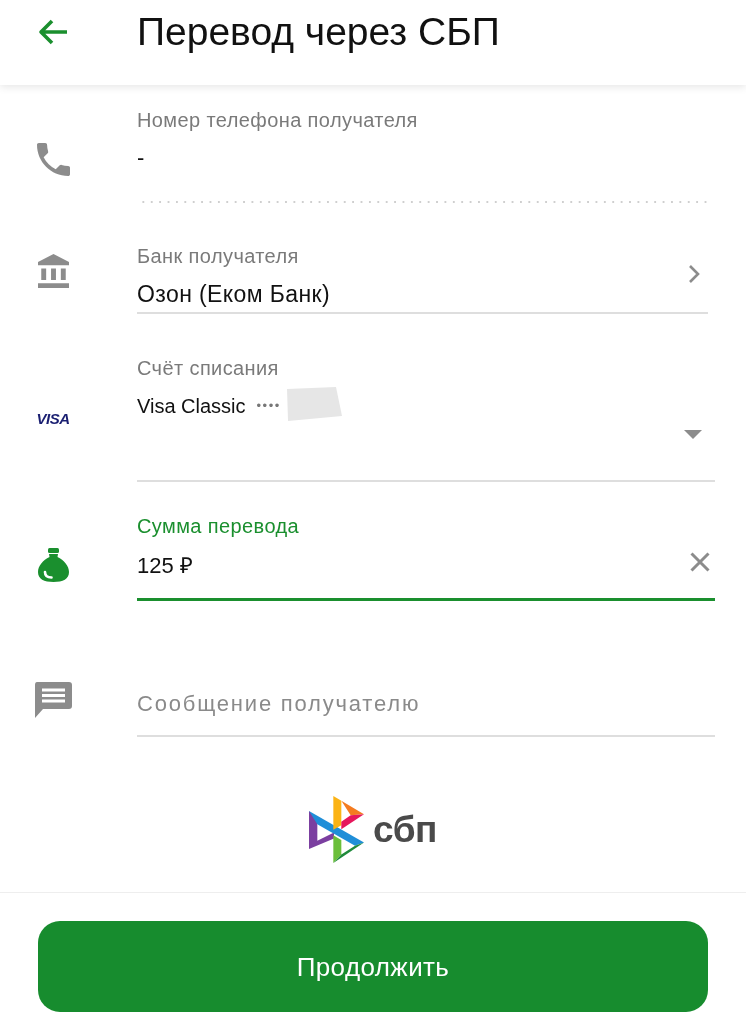 This screenshot has height=1024, width=746. I want to click on field-label: Номер телефона получателя, so click(277, 120).